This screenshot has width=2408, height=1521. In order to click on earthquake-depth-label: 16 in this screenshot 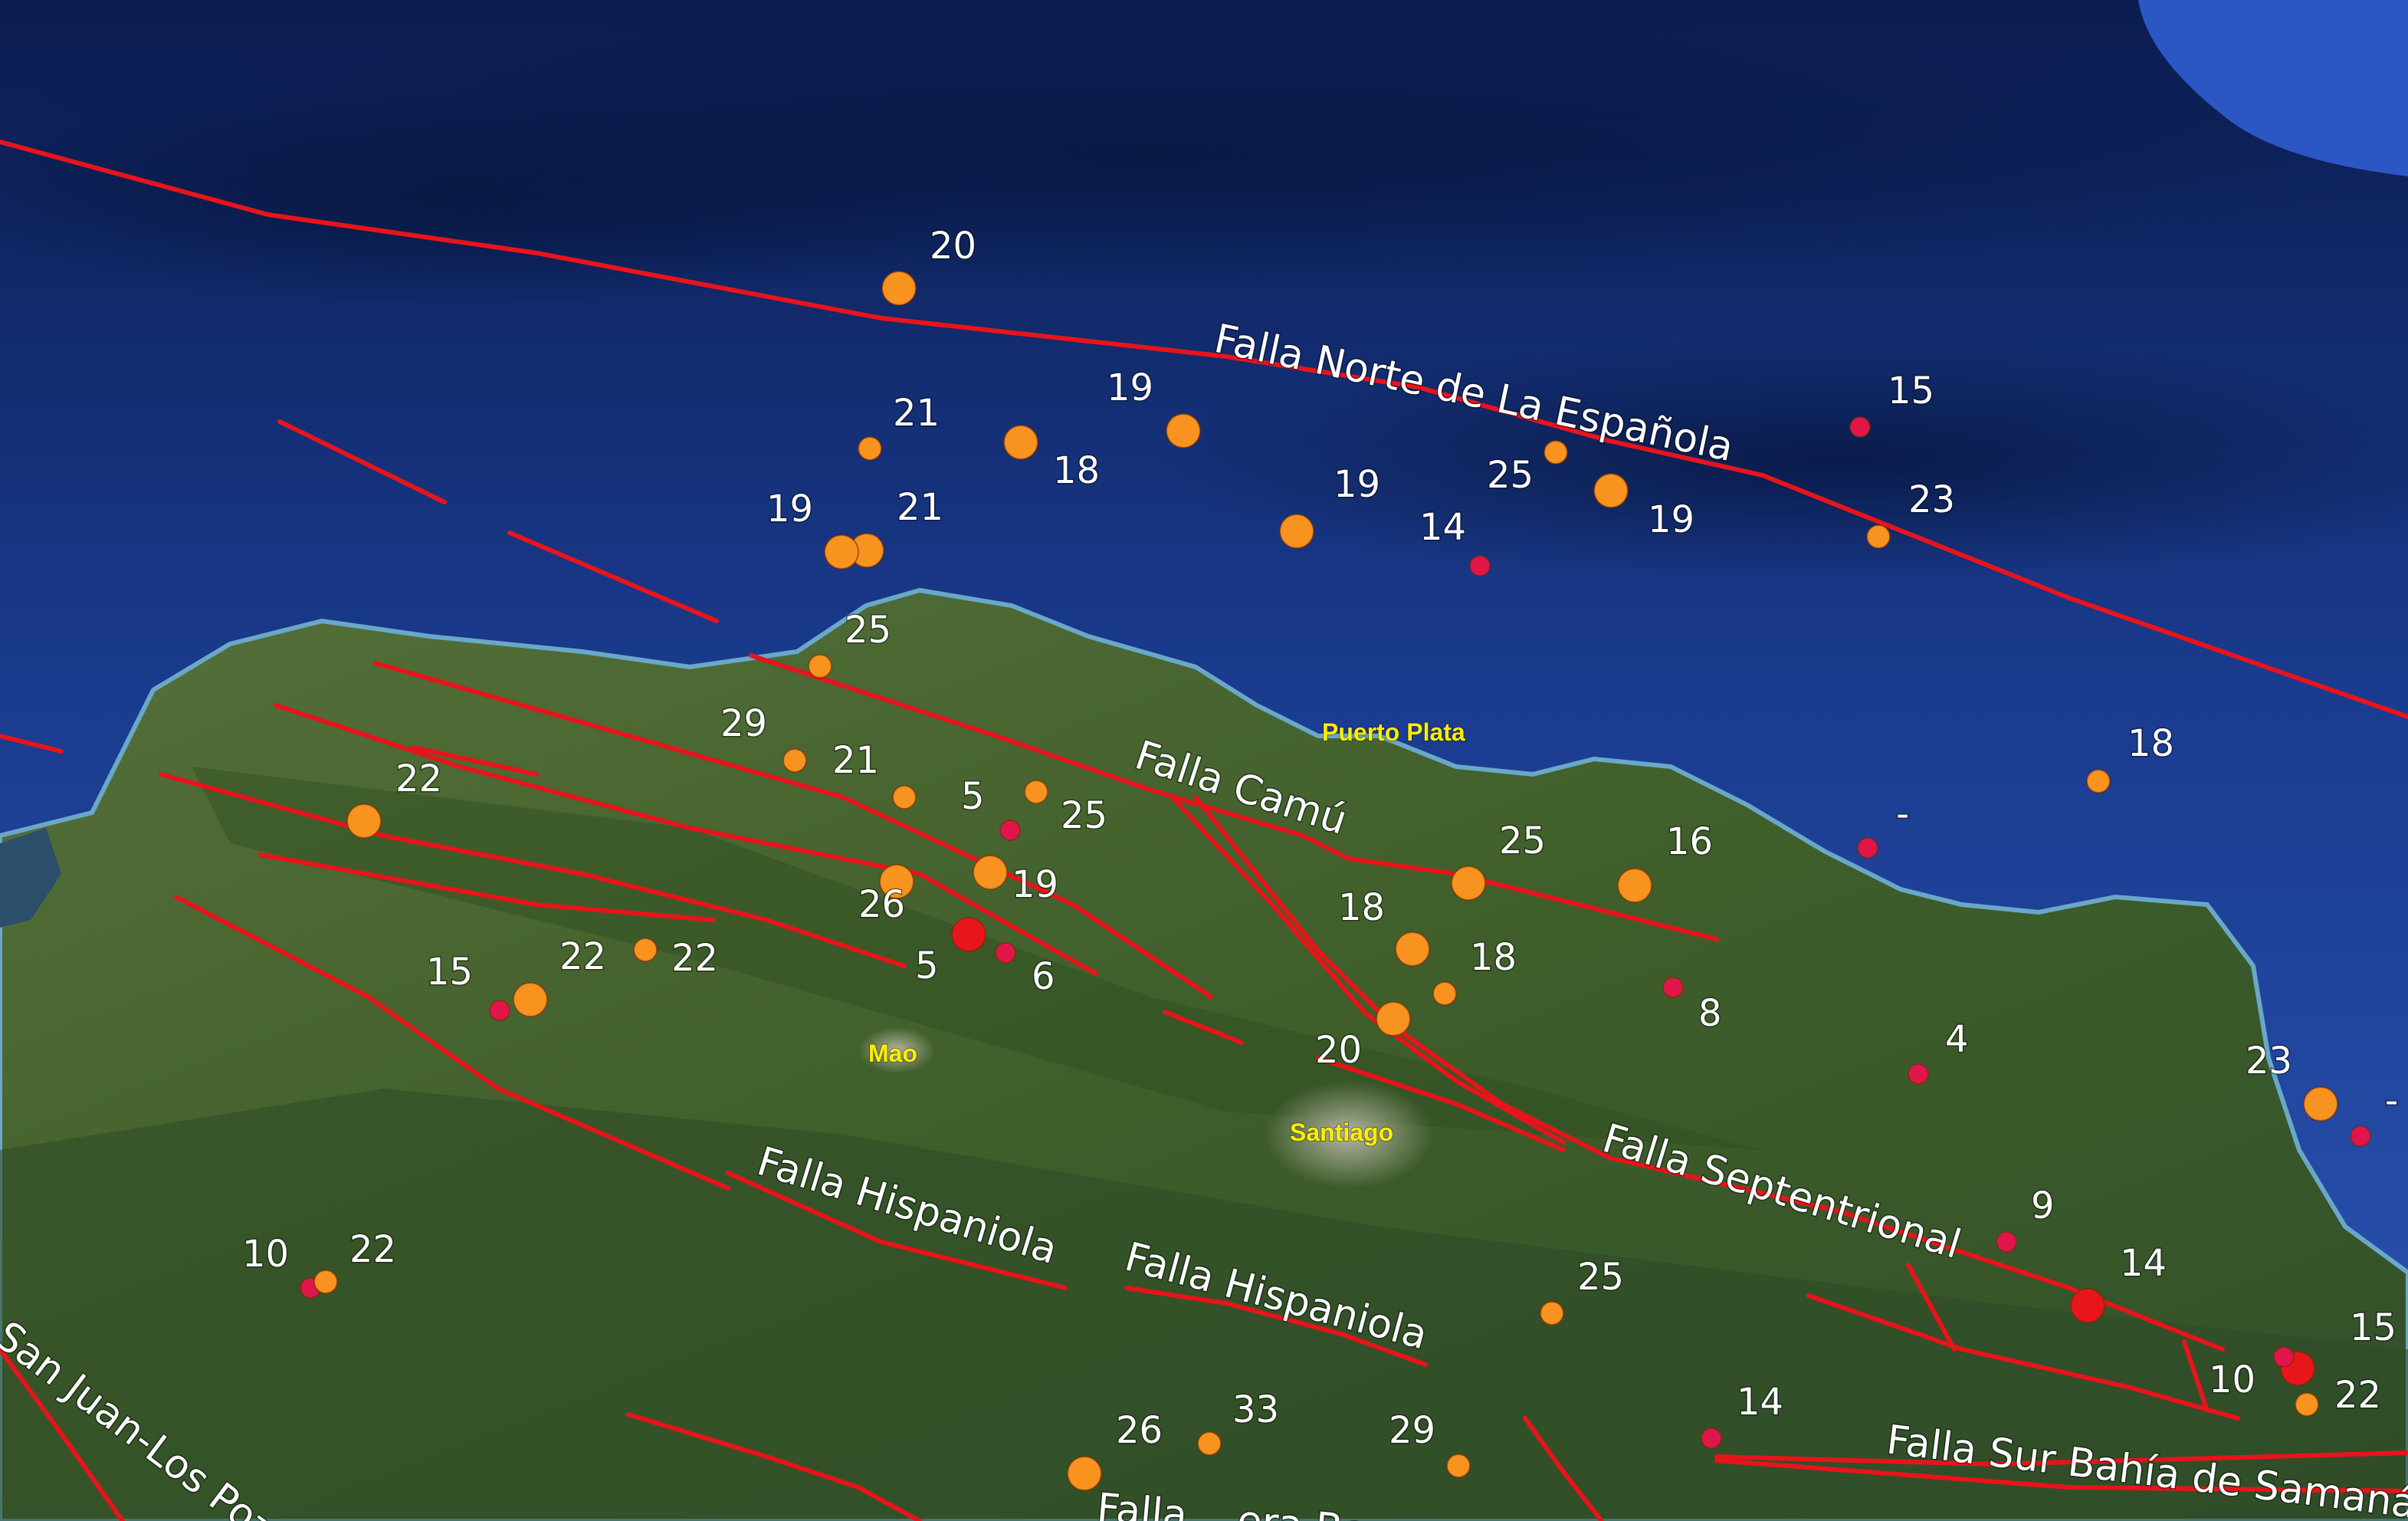, I will do `click(1689, 841)`.